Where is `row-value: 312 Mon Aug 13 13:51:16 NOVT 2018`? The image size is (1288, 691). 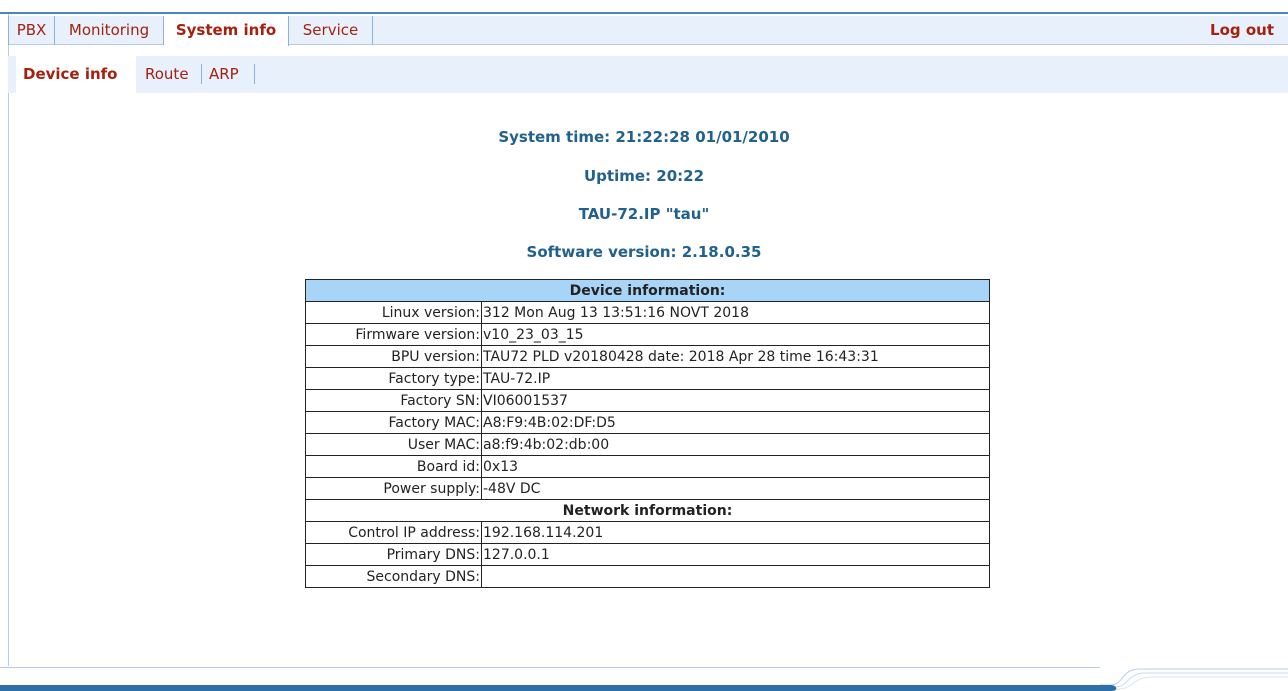 row-value: 312 Mon Aug 13 13:51:16 NOVT 2018 is located at coordinates (735, 312).